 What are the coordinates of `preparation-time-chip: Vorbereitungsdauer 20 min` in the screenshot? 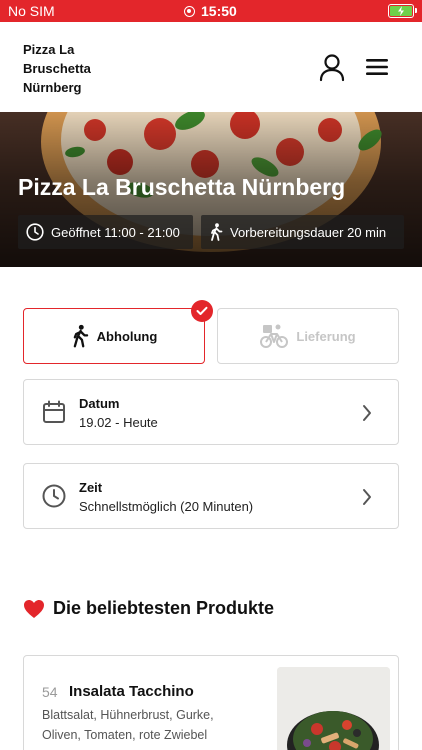 It's located at (302, 232).